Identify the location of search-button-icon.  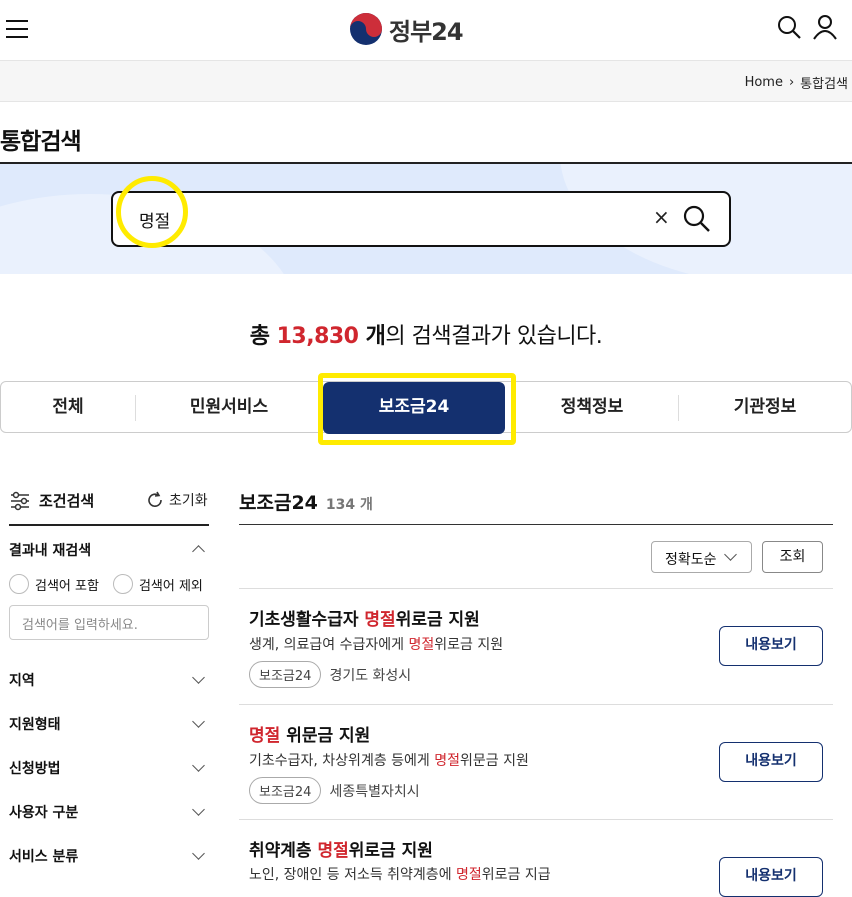
(697, 219).